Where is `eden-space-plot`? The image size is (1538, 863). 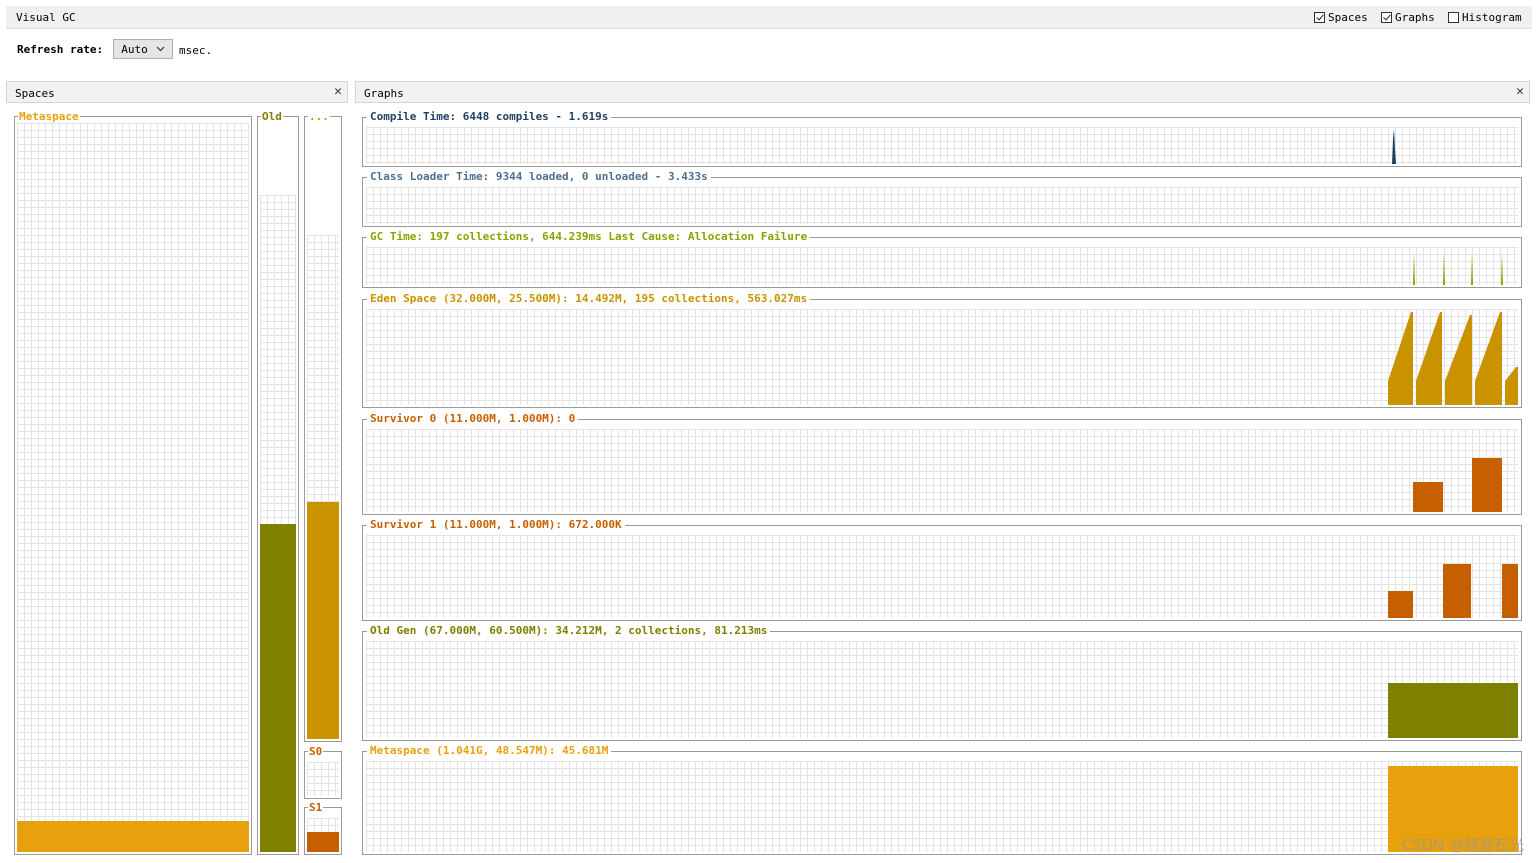
eden-space-plot is located at coordinates (1453, 358).